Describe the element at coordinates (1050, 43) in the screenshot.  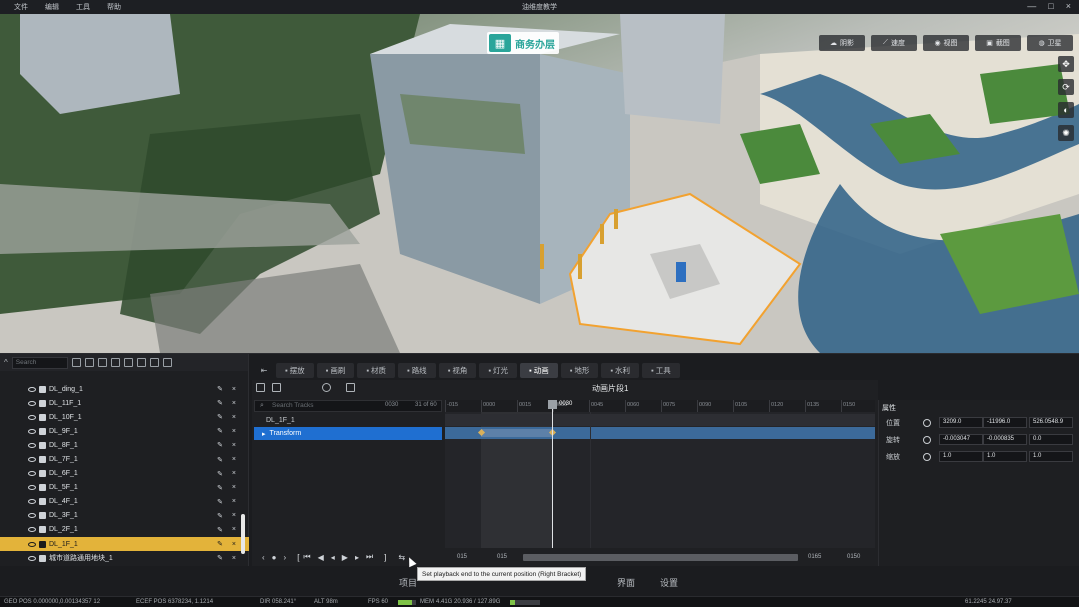
I see `satellite-button: ◍ 卫星` at that location.